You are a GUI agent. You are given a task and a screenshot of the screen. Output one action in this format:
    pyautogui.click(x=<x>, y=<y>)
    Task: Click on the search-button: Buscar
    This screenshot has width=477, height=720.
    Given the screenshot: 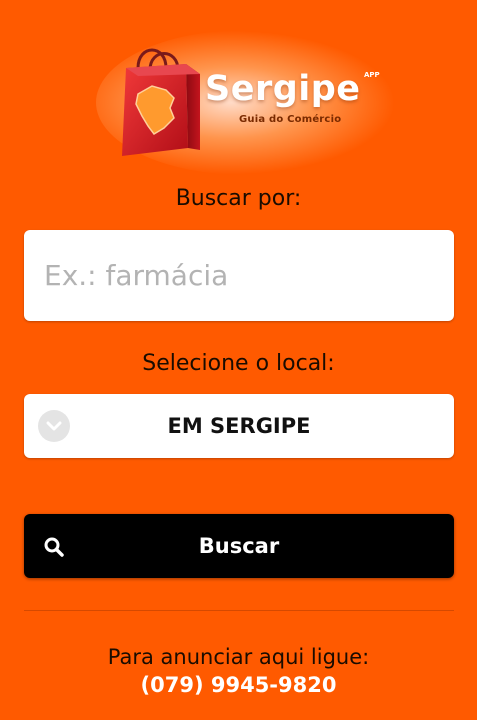 What is the action you would take?
    pyautogui.click(x=239, y=546)
    